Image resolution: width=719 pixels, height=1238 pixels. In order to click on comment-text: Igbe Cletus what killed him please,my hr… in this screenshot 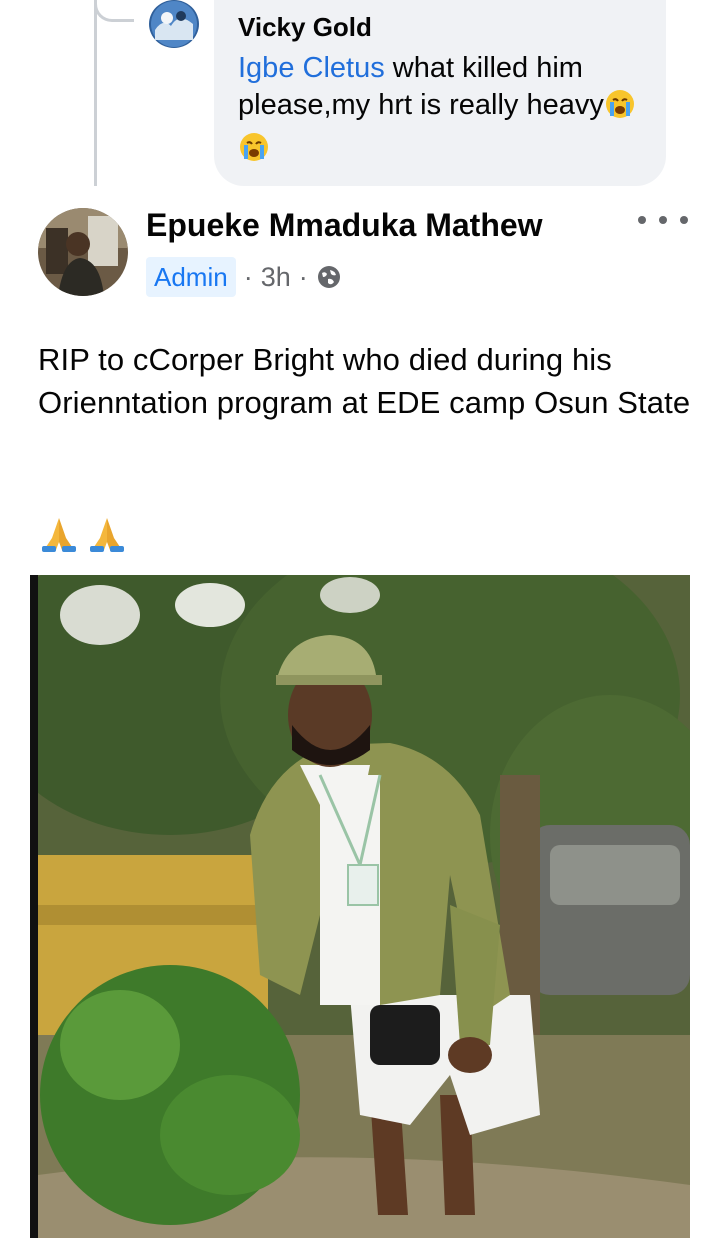, I will do `click(440, 111)`.